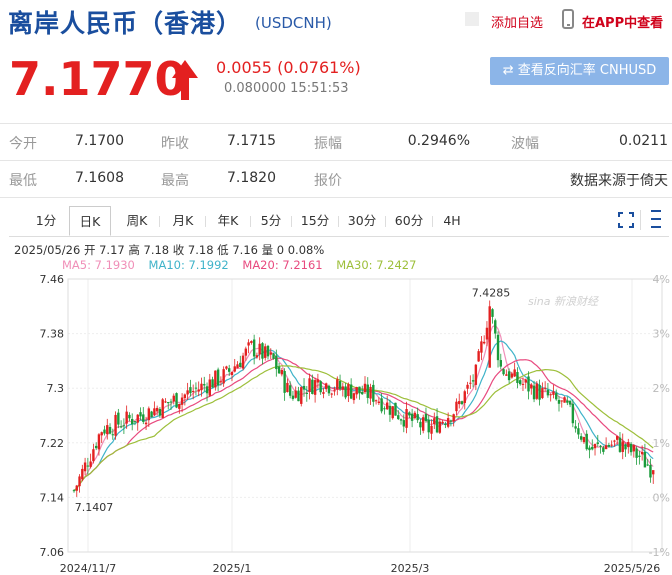  What do you see at coordinates (452, 221) in the screenshot?
I see `tab-4h: 4H` at bounding box center [452, 221].